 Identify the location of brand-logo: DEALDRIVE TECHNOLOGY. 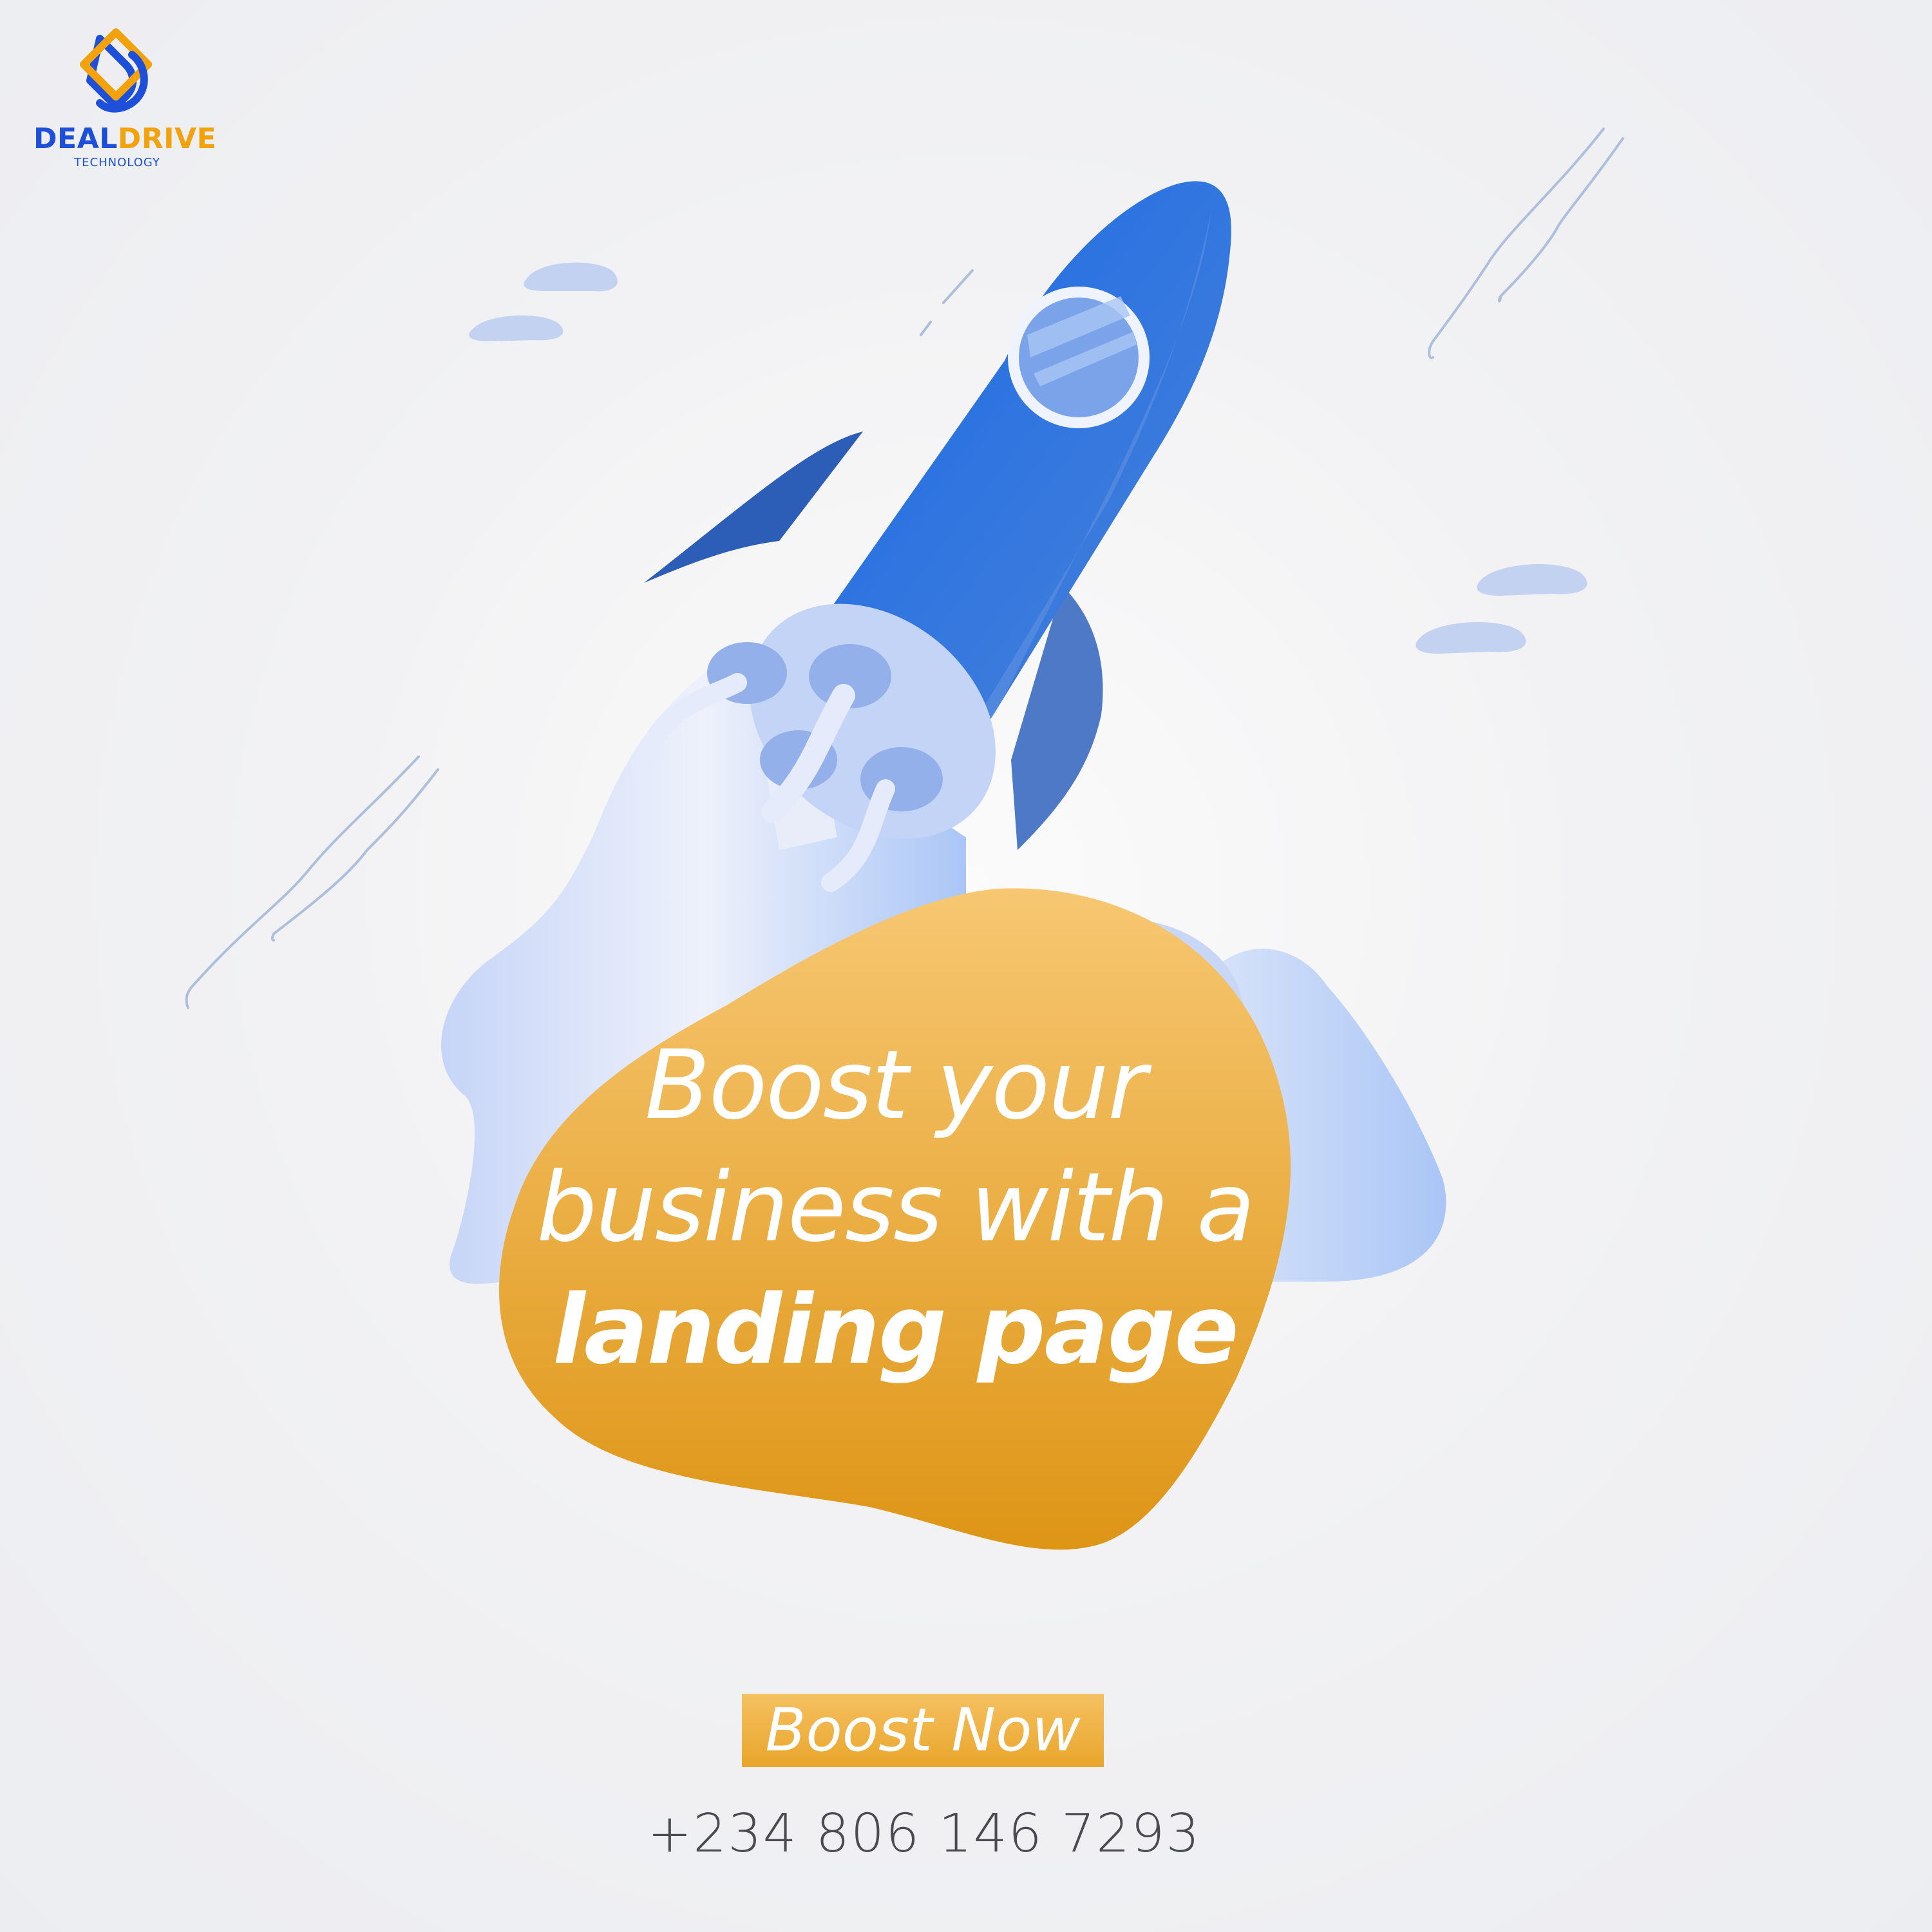
(121, 100).